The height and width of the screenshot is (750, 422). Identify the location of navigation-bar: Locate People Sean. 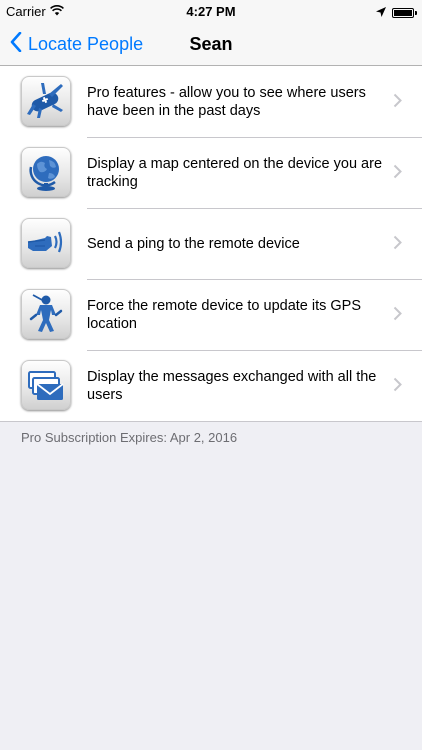
(211, 44).